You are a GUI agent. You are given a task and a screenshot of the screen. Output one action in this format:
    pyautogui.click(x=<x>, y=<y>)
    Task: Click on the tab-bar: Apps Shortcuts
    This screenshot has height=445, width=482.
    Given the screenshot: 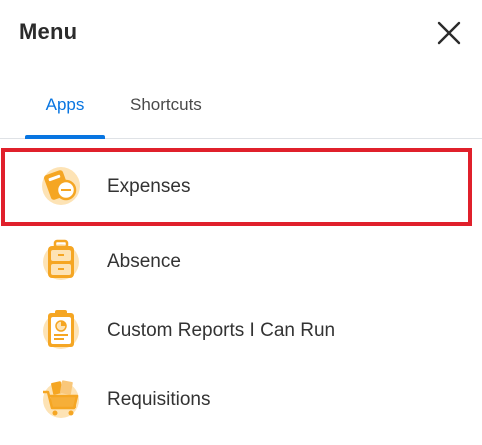 What is the action you would take?
    pyautogui.click(x=241, y=112)
    